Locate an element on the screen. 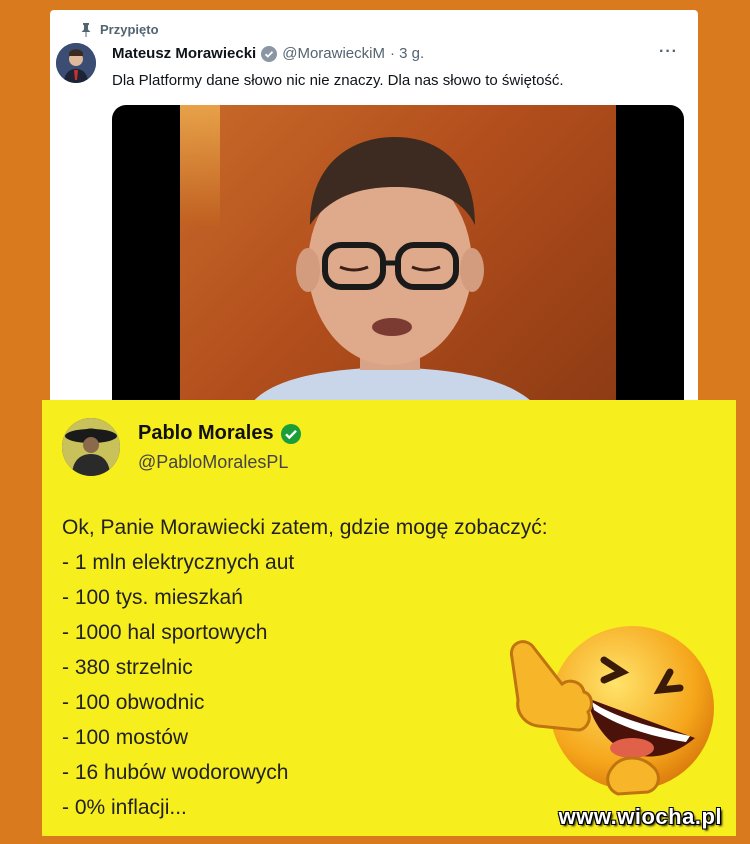 The width and height of the screenshot is (750, 844). list-item: - 380 strzelnic is located at coordinates (127, 667).